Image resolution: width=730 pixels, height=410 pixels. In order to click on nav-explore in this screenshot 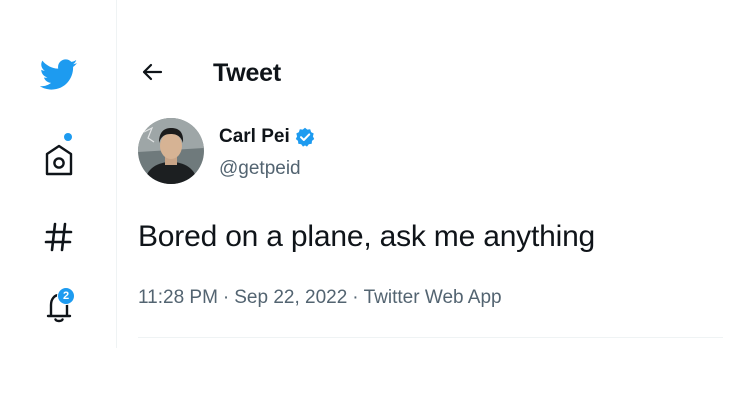, I will do `click(58, 237)`.